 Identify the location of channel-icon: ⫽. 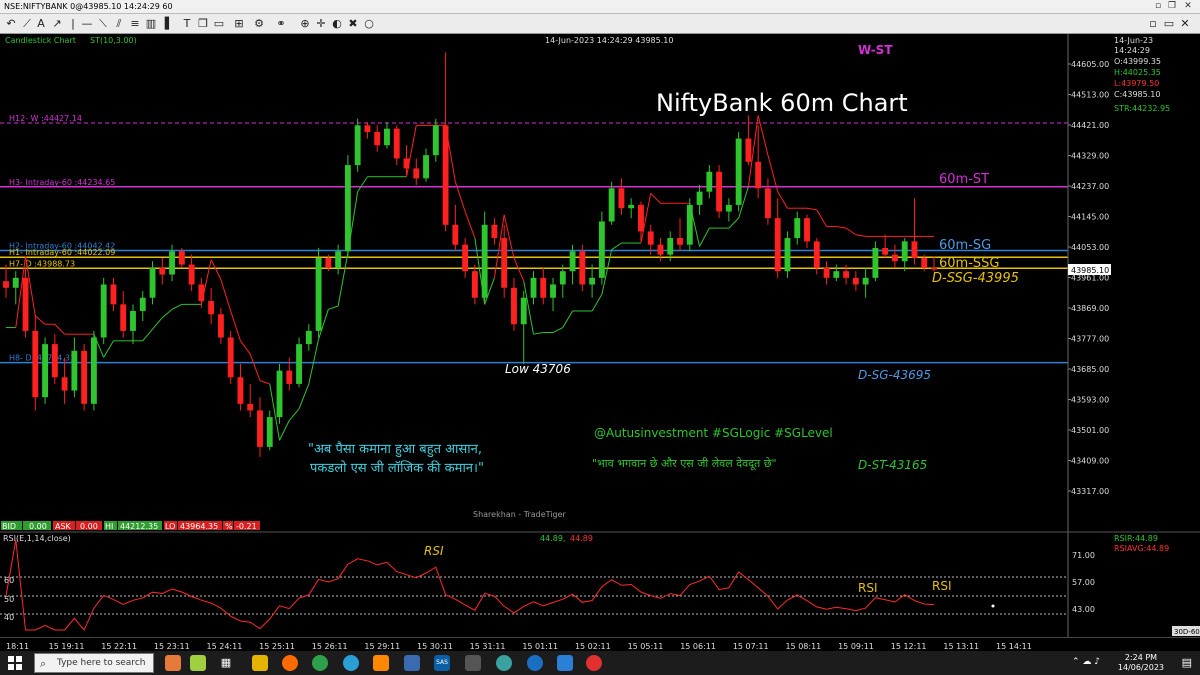
(119, 24).